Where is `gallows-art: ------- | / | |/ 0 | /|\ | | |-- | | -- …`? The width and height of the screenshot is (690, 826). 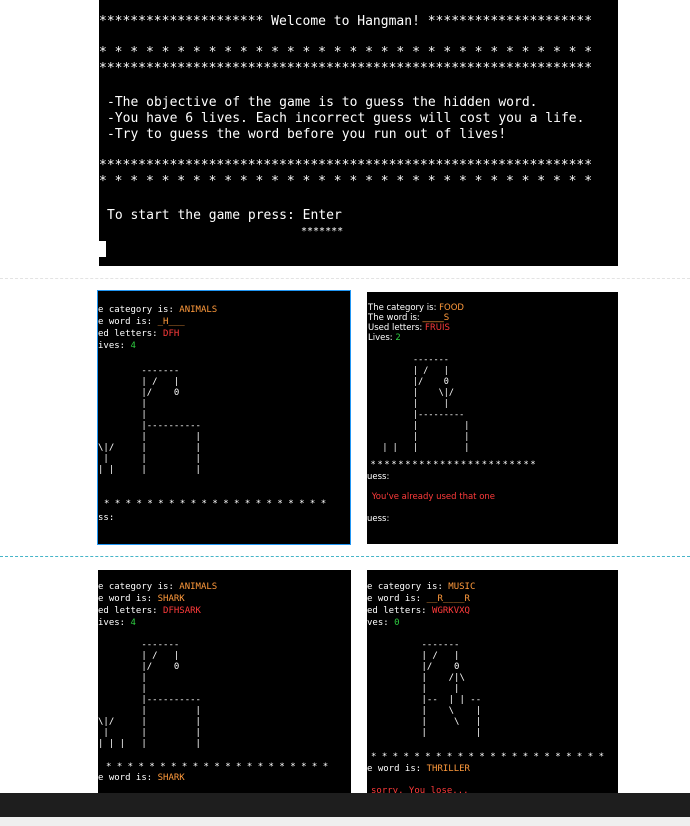
gallows-art: ------- | / | |/ 0 | /|\ | | |-- | | -- … is located at coordinates (451, 689).